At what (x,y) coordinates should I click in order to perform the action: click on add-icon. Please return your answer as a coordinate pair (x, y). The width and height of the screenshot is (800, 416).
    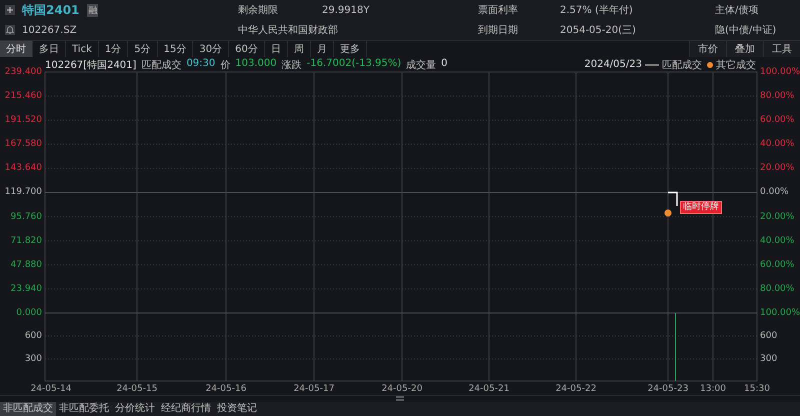
    Looking at the image, I should click on (10, 10).